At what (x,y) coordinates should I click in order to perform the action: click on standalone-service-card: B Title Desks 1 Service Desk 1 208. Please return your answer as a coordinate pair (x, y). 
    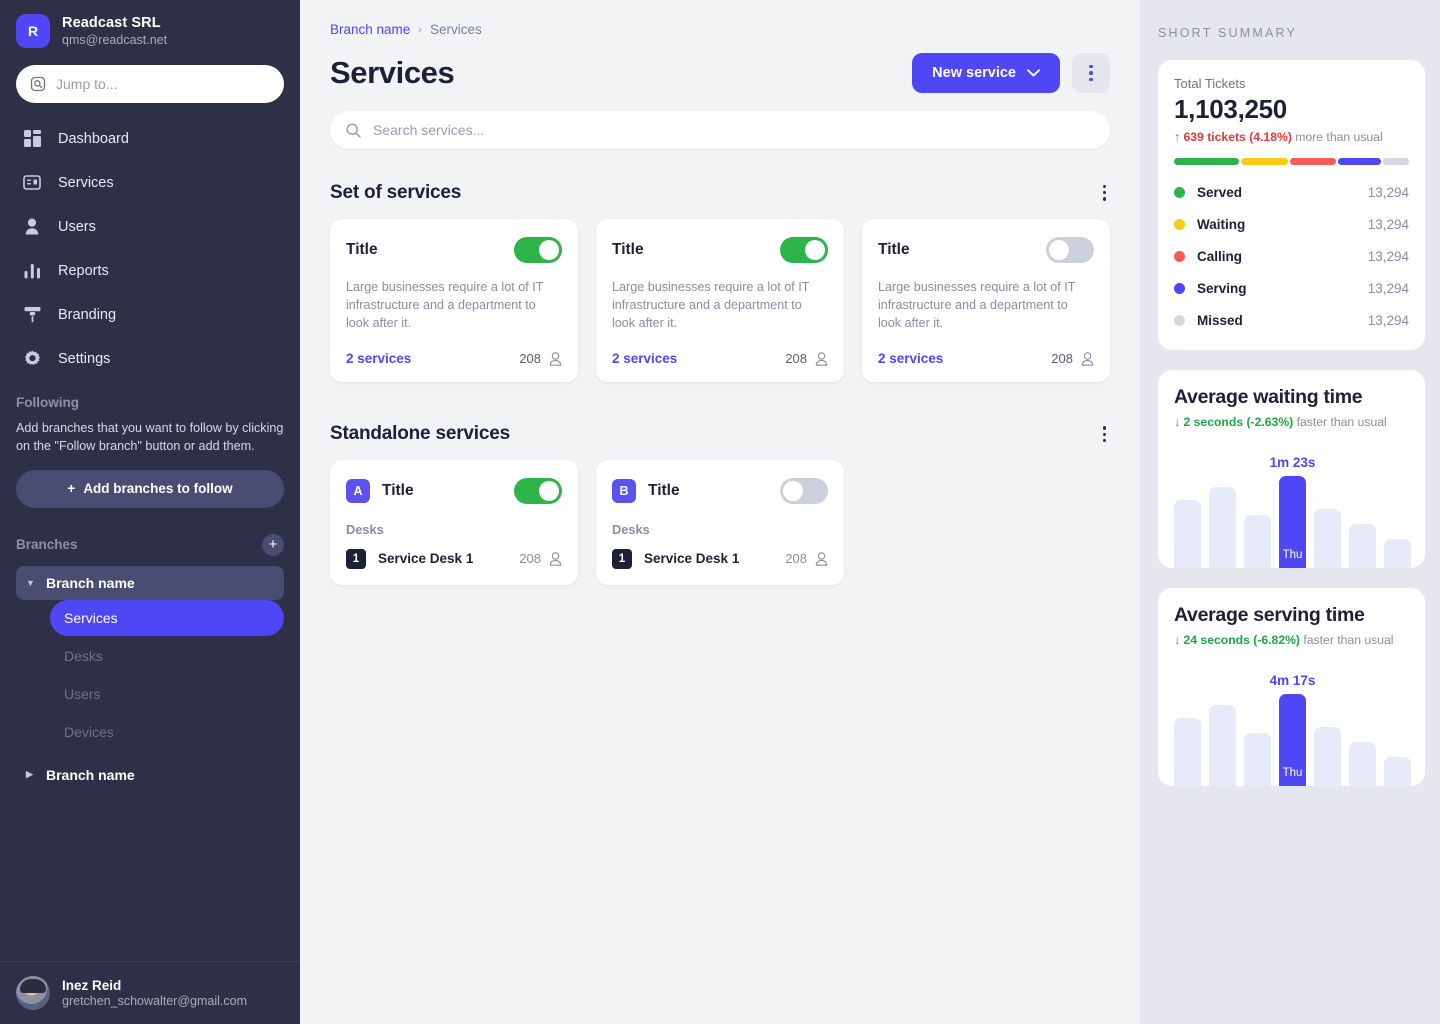
    Looking at the image, I should click on (720, 522).